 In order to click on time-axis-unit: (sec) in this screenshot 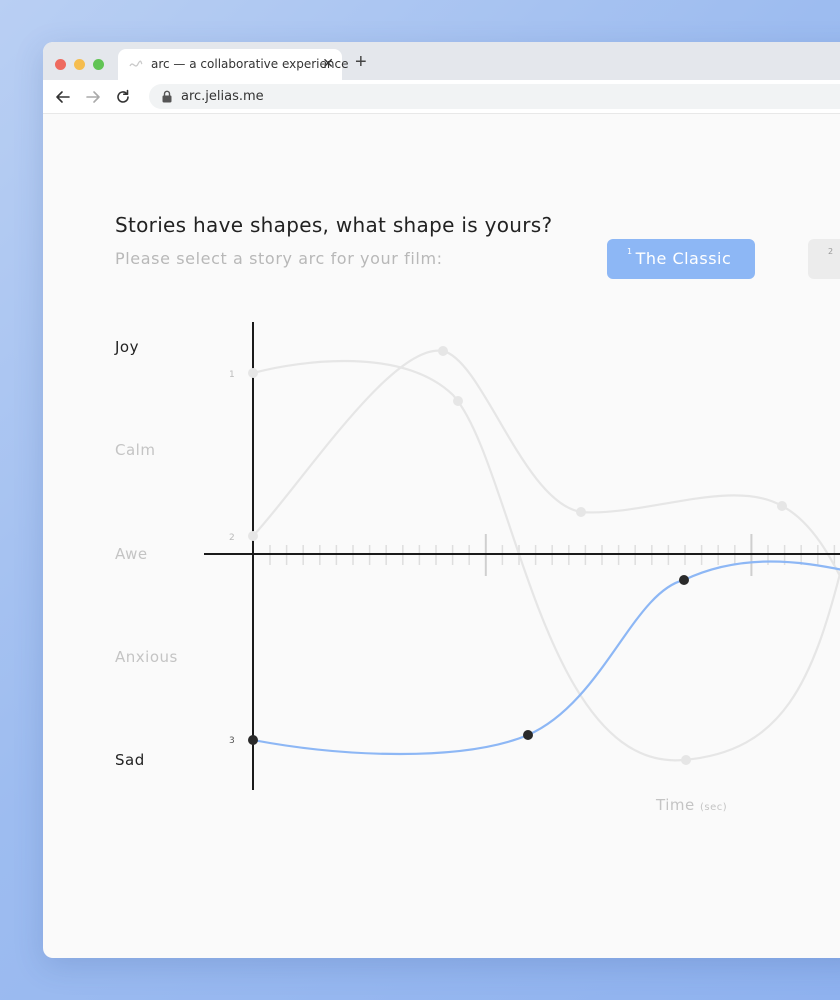, I will do `click(714, 807)`.